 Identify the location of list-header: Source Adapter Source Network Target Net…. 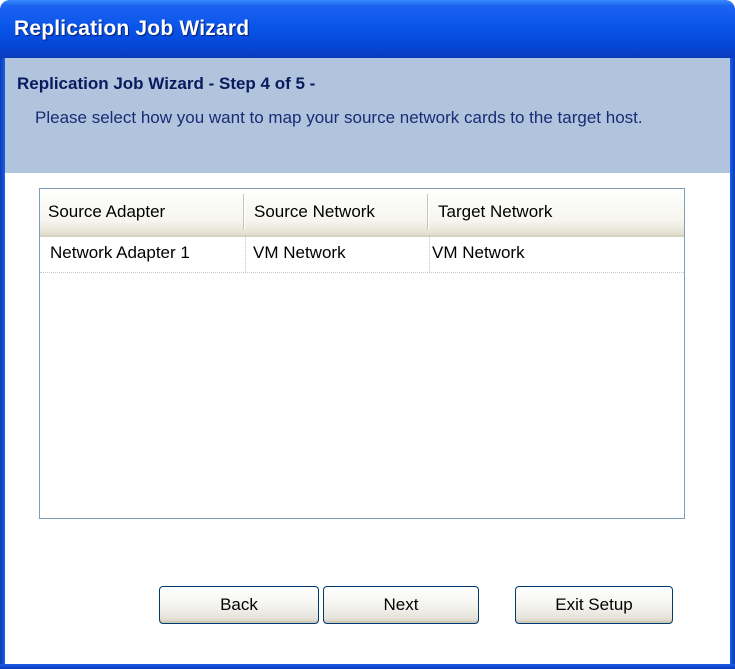
(362, 213).